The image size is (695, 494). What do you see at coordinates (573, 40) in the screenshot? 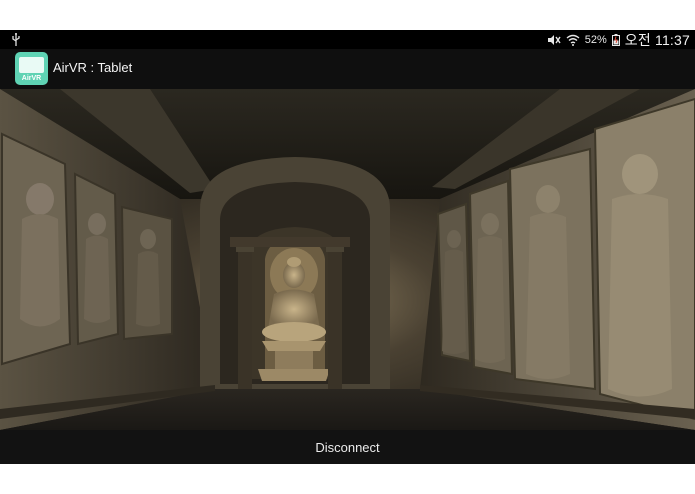
I see `wifi-icon` at bounding box center [573, 40].